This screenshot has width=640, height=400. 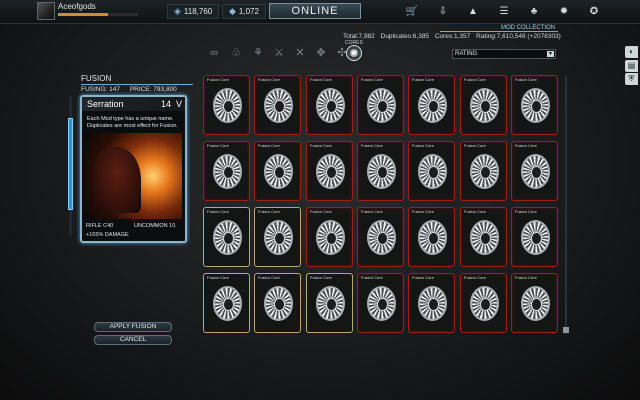 I want to click on chevron-down-icon: ▼, so click(x=550, y=54).